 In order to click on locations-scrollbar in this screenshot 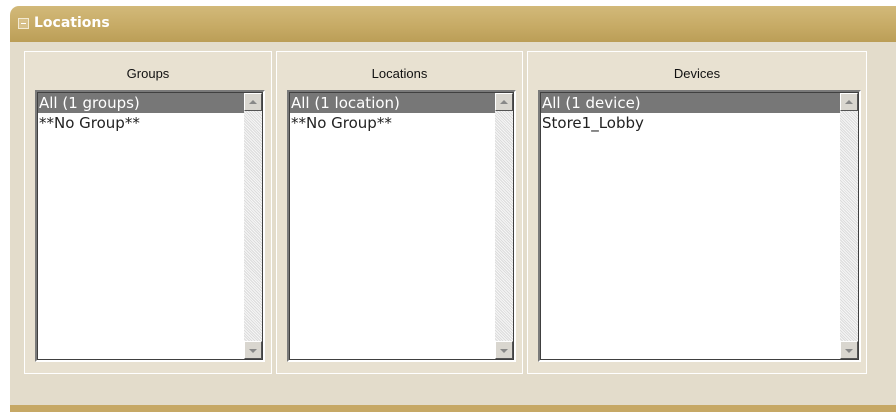, I will do `click(504, 226)`.